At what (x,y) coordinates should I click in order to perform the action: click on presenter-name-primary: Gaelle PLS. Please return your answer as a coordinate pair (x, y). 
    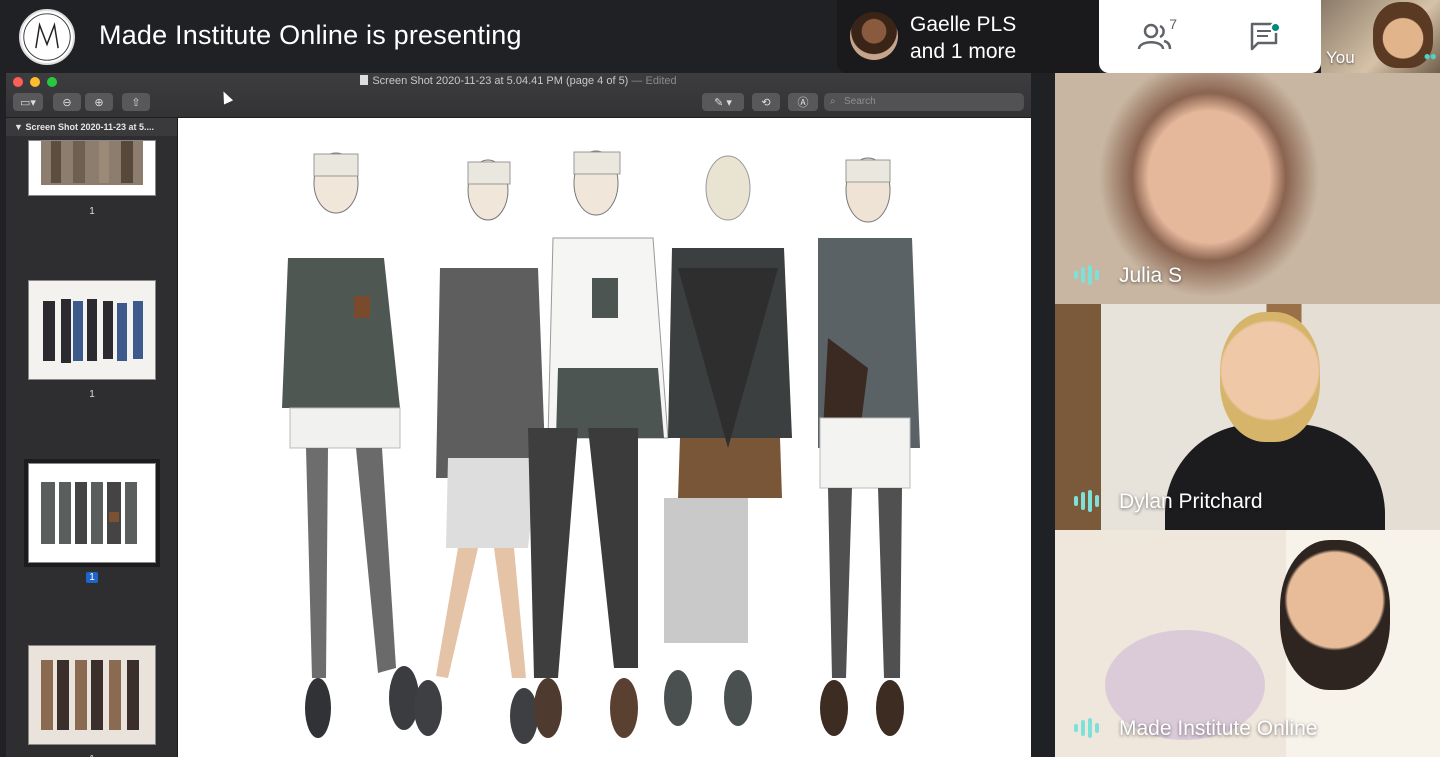
    Looking at the image, I should click on (963, 24).